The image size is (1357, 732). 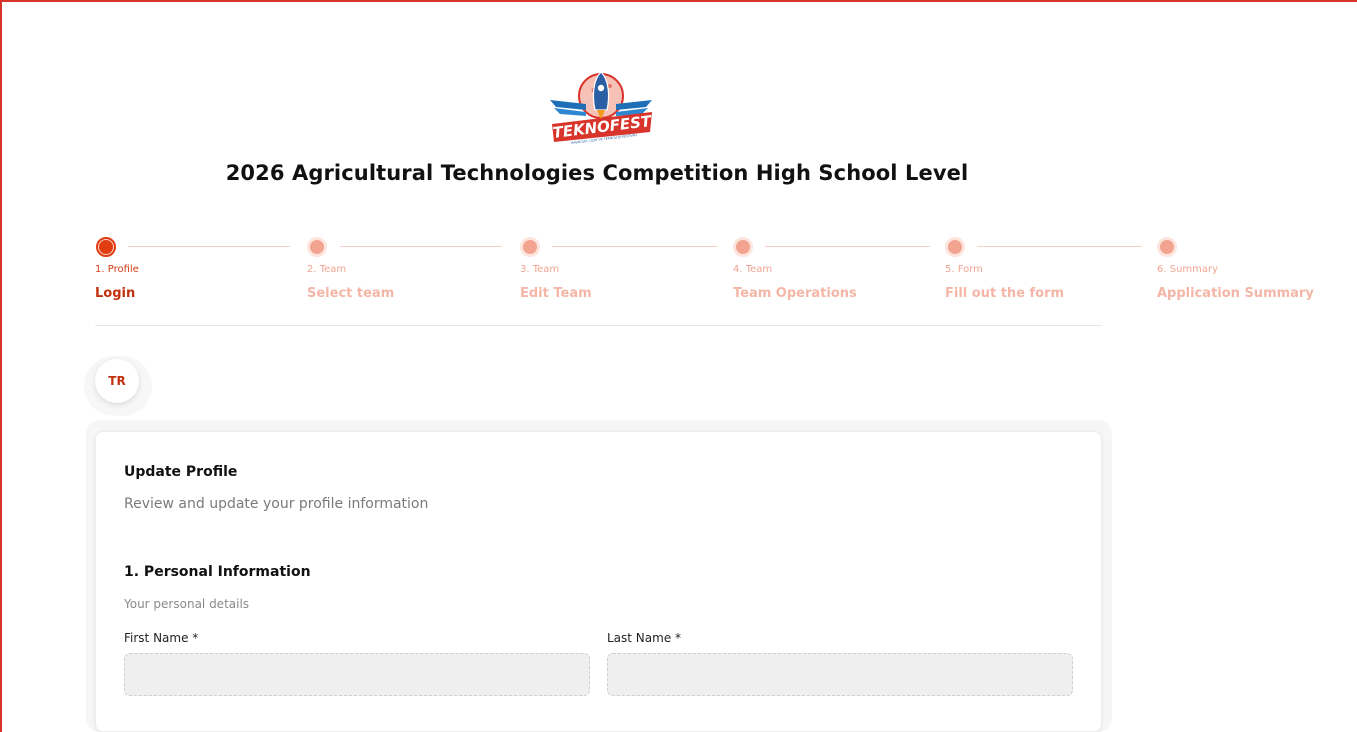 What do you see at coordinates (357, 674) in the screenshot?
I see `first-name-field` at bounding box center [357, 674].